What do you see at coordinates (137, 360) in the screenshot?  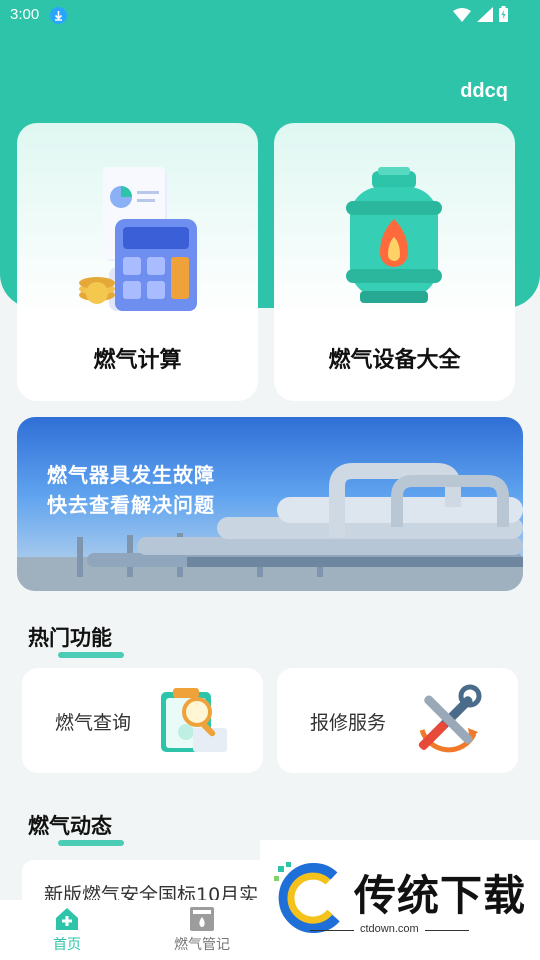 I see `gas-calculation-label: 燃气计算` at bounding box center [137, 360].